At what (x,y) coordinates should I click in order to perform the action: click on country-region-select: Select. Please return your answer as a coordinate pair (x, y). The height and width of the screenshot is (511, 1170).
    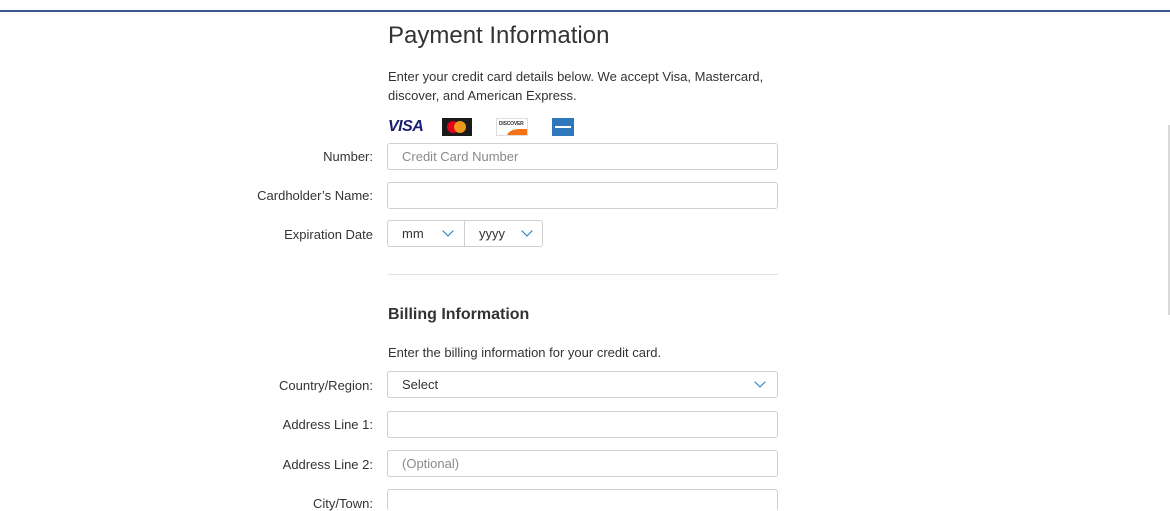
    Looking at the image, I should click on (582, 384).